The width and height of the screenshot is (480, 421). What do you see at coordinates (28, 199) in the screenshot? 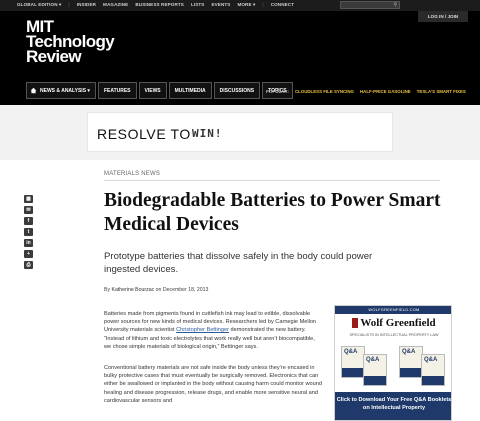
I see `comment-icon: ▩` at bounding box center [28, 199].